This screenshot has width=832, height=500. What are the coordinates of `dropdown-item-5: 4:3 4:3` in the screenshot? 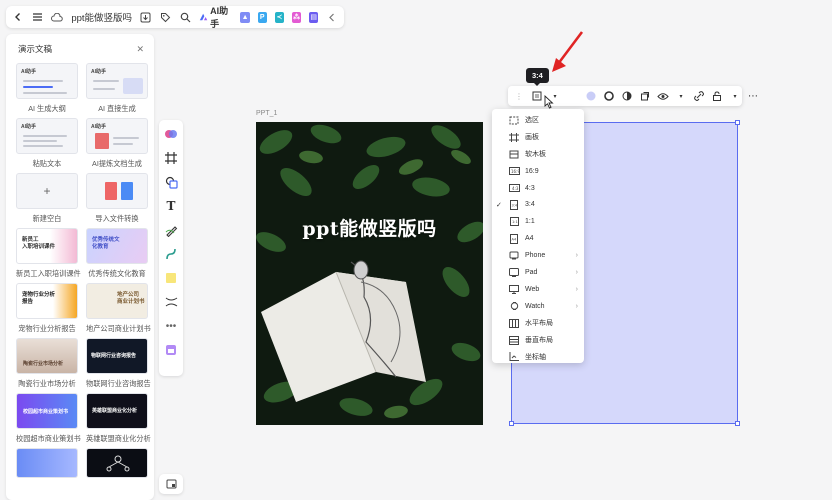 It's located at (538, 188).